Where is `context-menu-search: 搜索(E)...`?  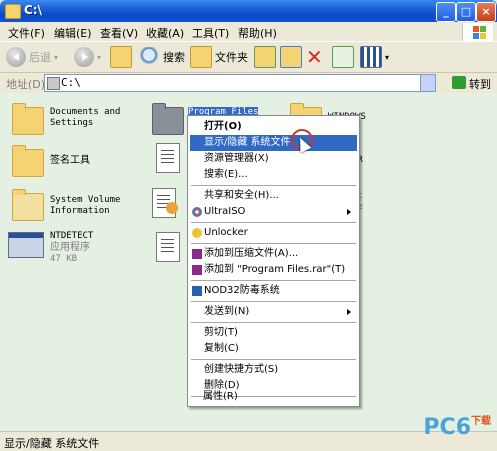 context-menu-search: 搜索(E)... is located at coordinates (273, 175).